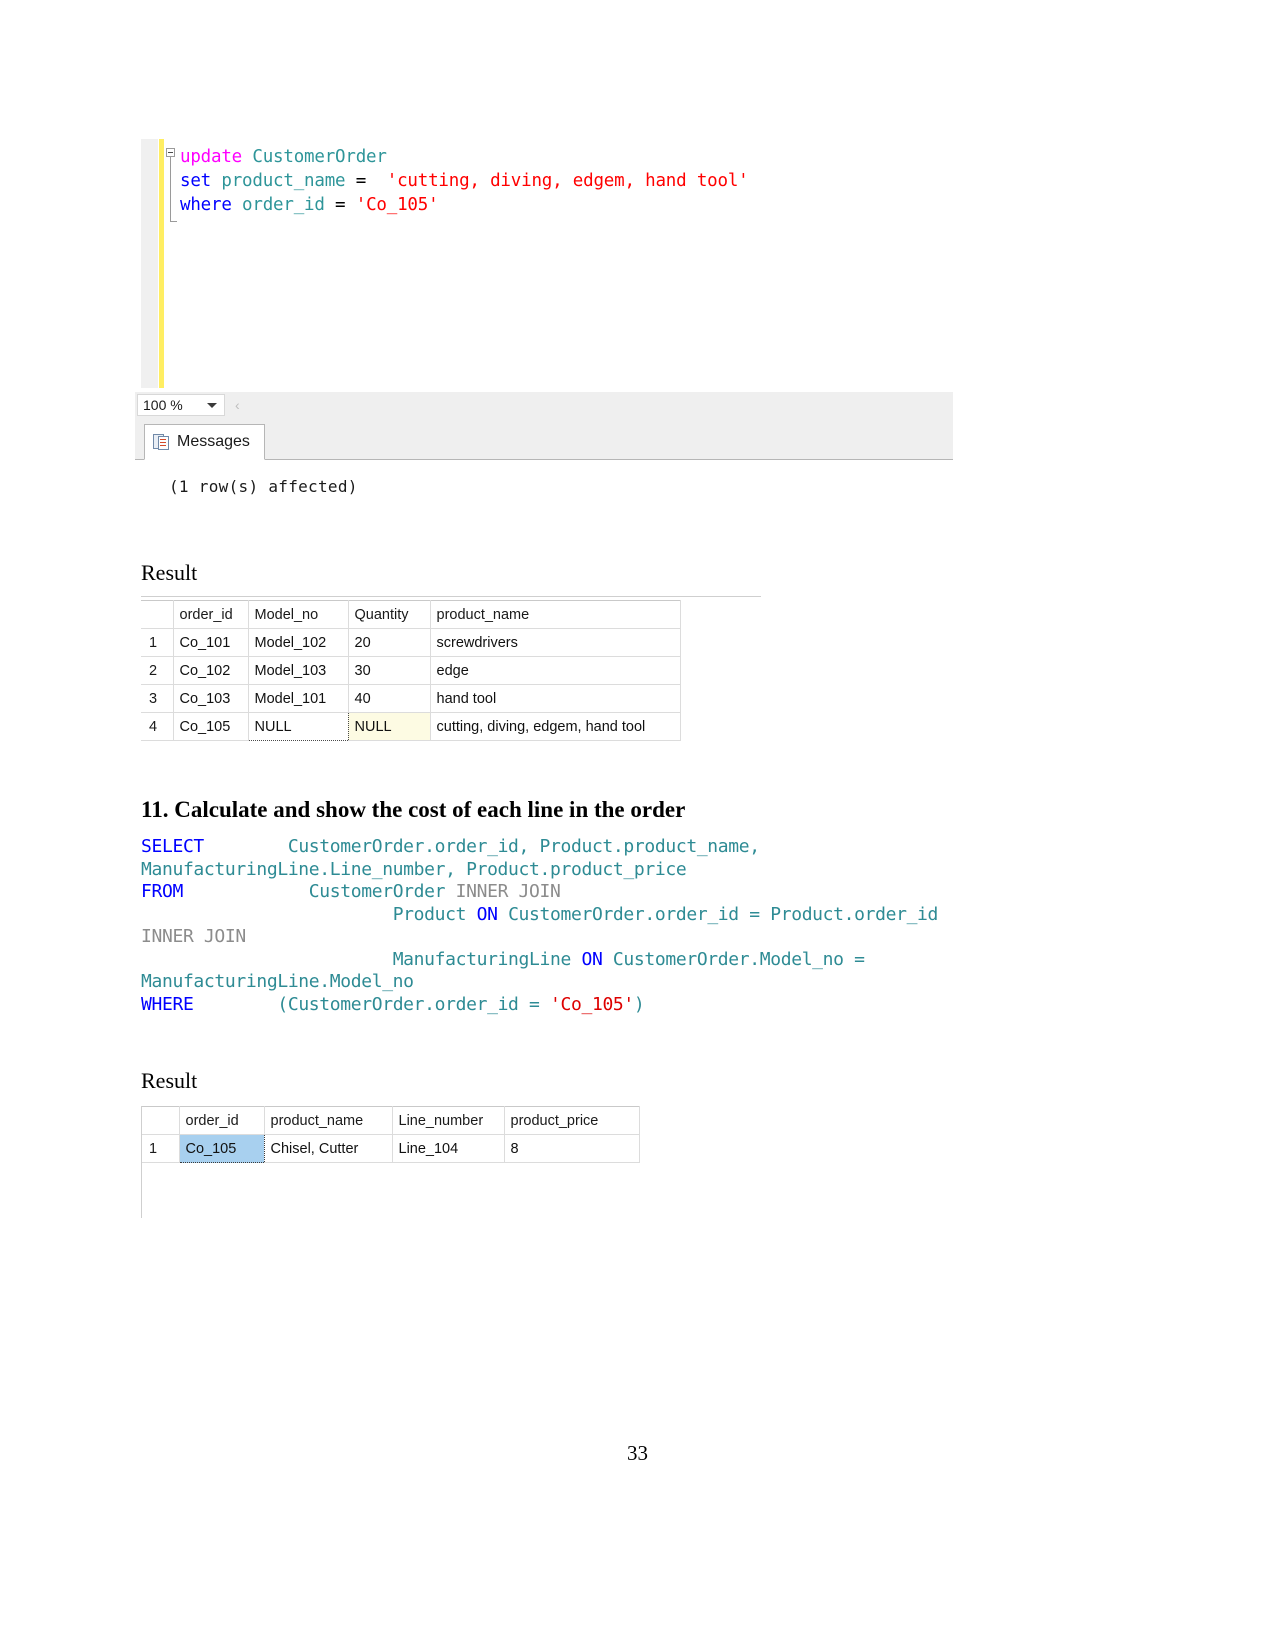 Image resolution: width=1275 pixels, height=1651 pixels. Describe the element at coordinates (169, 572) in the screenshot. I see `result-caption-1: Result` at that location.